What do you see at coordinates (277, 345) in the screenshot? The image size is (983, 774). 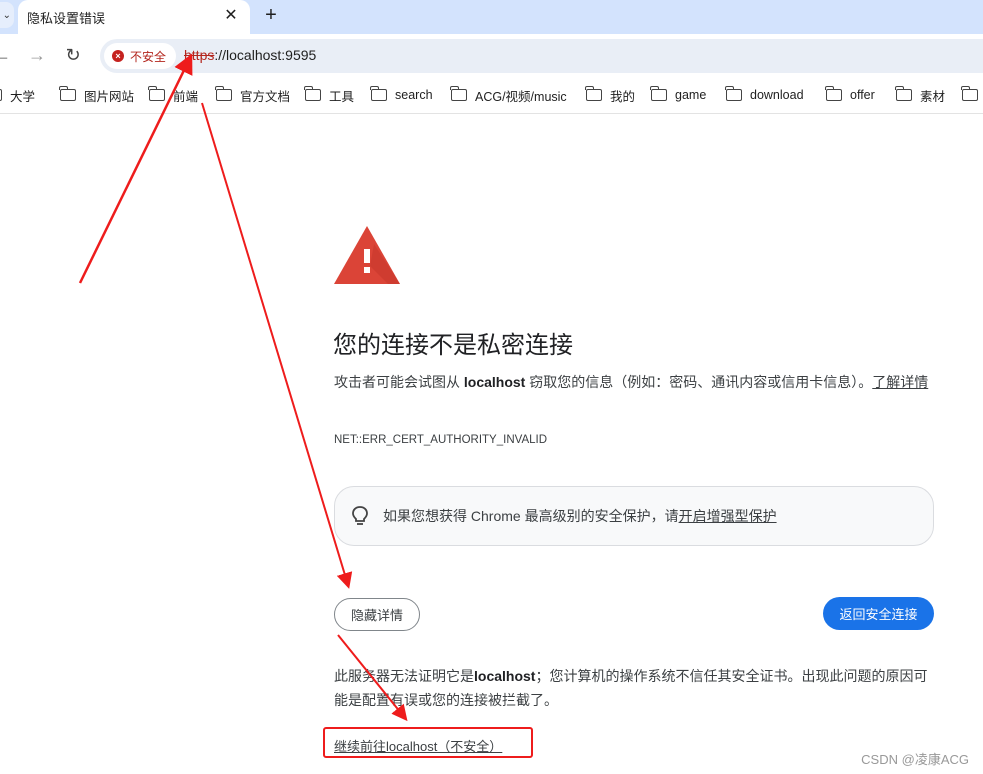 I see `annotation-arrow-details` at bounding box center [277, 345].